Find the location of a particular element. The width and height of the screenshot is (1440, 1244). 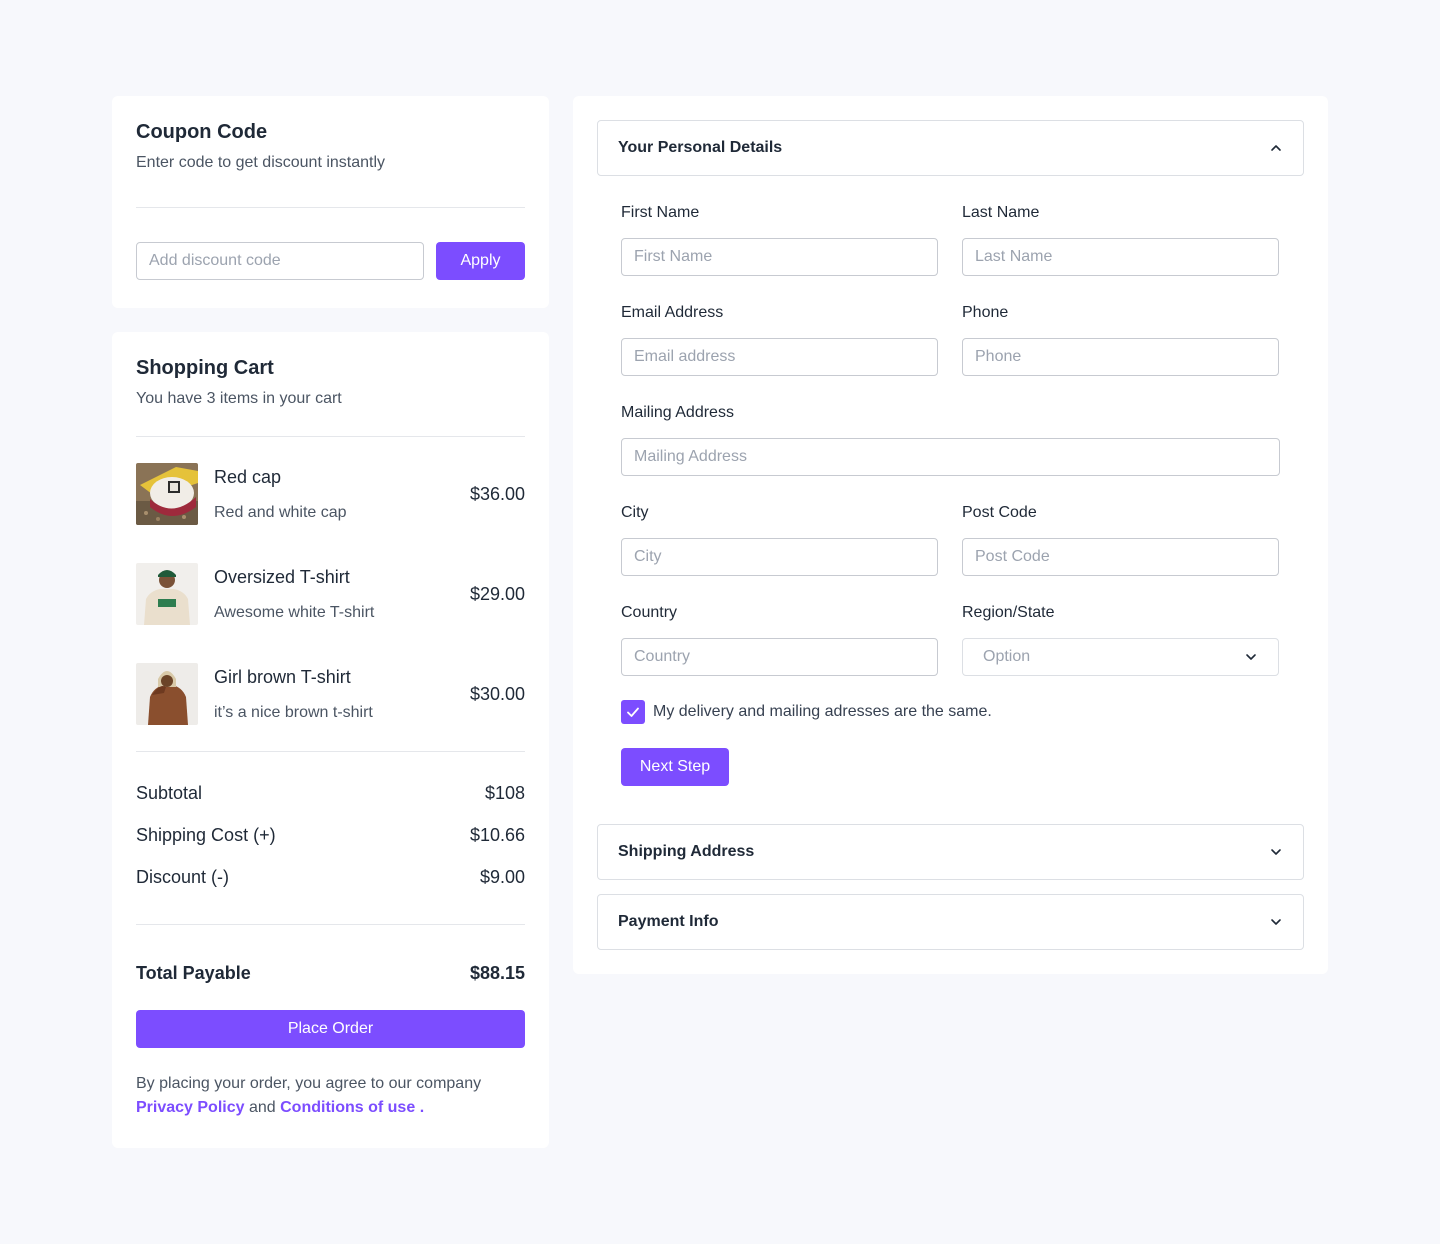

city-field: City is located at coordinates (779, 539).